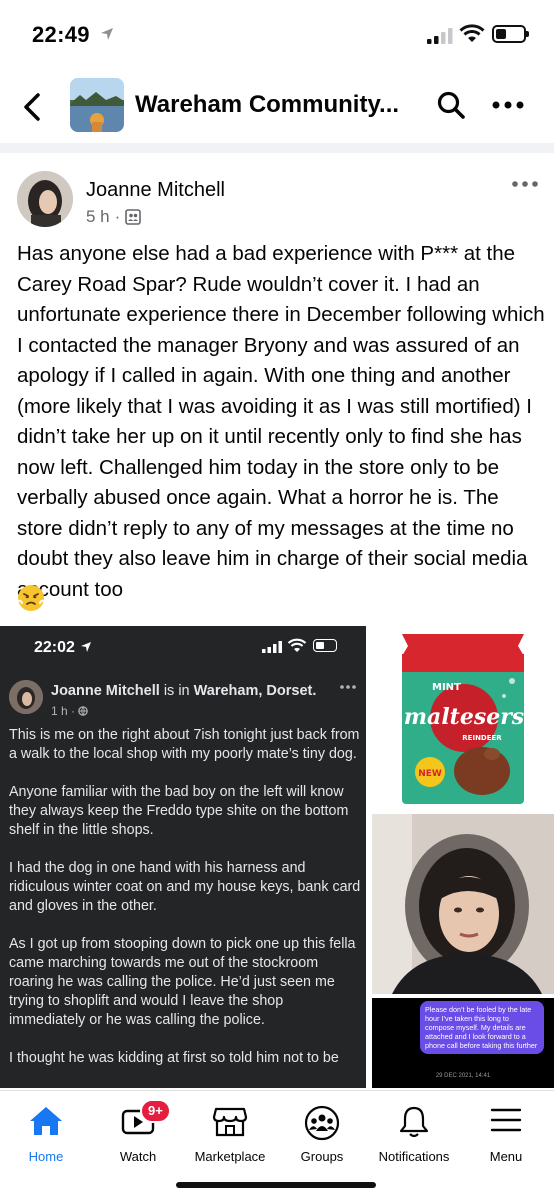 The image size is (554, 1200). What do you see at coordinates (31, 598) in the screenshot?
I see `frustrated-face-emoji: 😤` at bounding box center [31, 598].